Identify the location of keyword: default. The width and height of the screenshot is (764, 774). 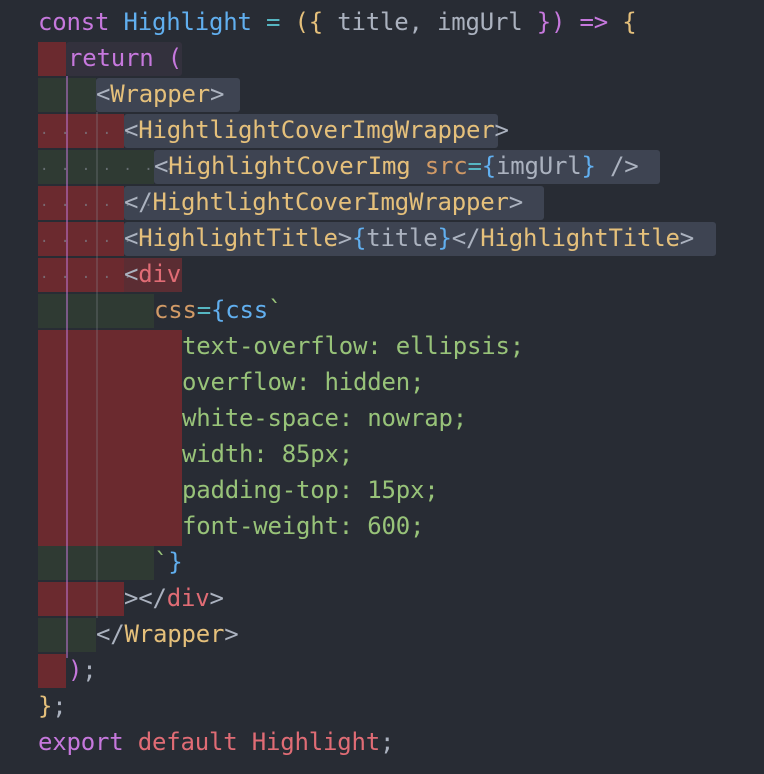
(187, 742).